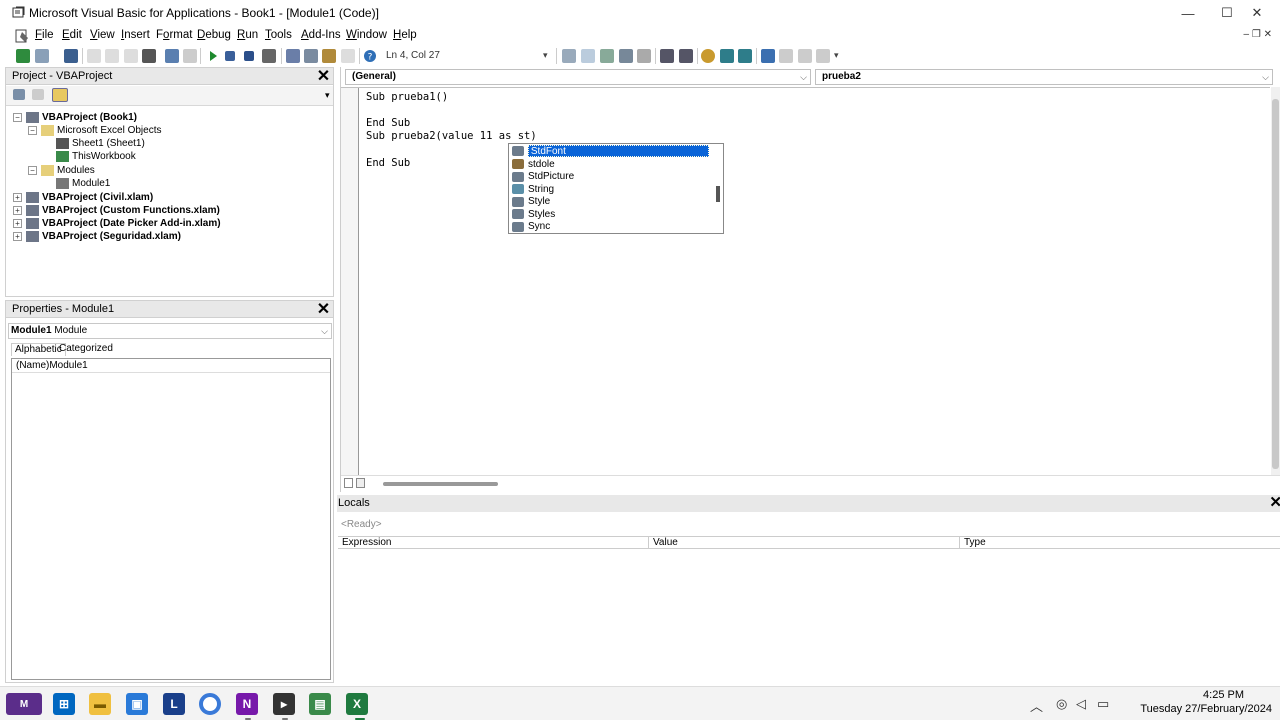  What do you see at coordinates (96, 156) in the screenshot?
I see `tree-item-thisworkbook: ThisWorkbook` at bounding box center [96, 156].